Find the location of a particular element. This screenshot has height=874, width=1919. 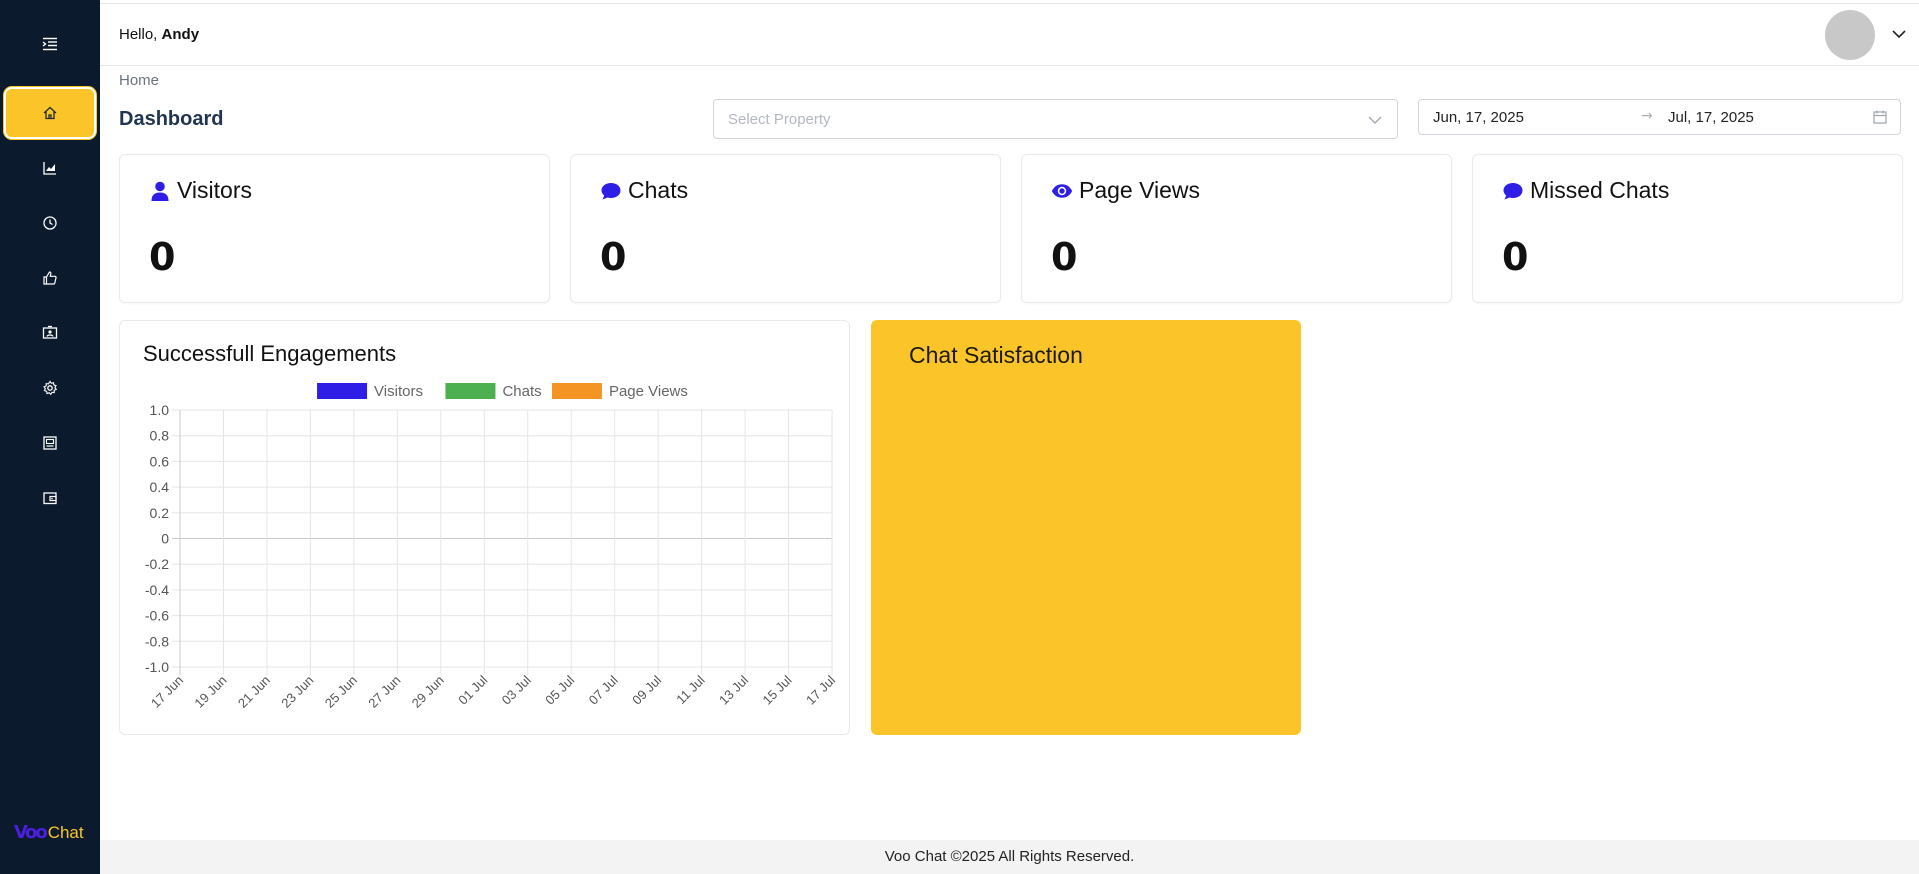

breadcrumb: Home is located at coordinates (139, 80).